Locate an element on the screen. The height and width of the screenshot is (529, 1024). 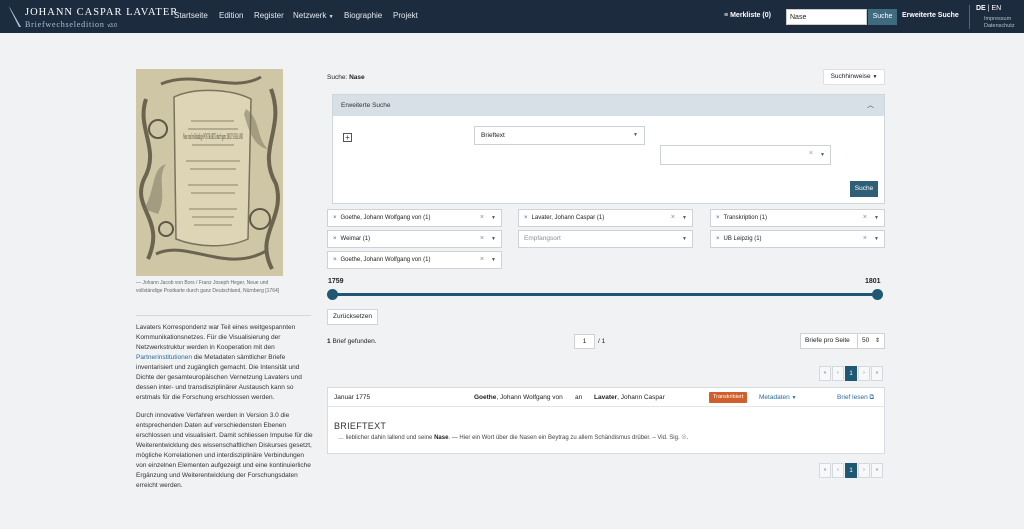
updown-icon: ⇕ is located at coordinates (877, 341).